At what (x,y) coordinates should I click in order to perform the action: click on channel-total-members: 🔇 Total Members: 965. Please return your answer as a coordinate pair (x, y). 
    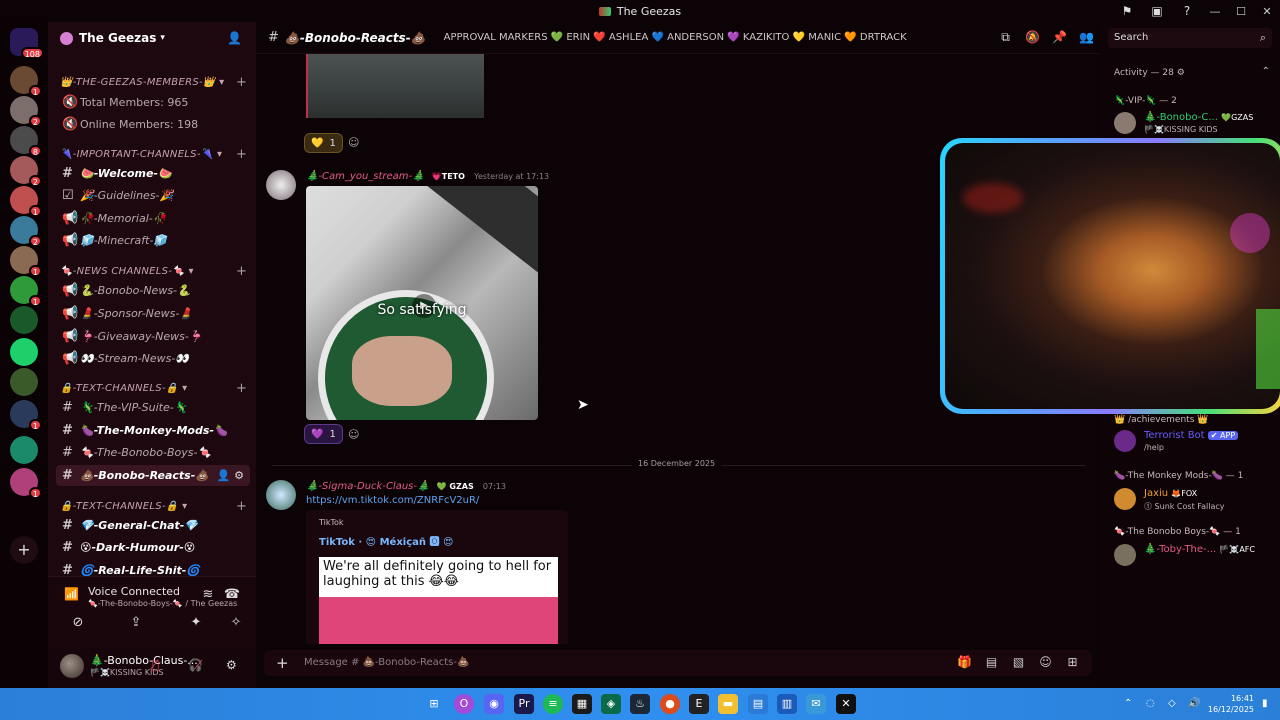
    Looking at the image, I should click on (153, 102).